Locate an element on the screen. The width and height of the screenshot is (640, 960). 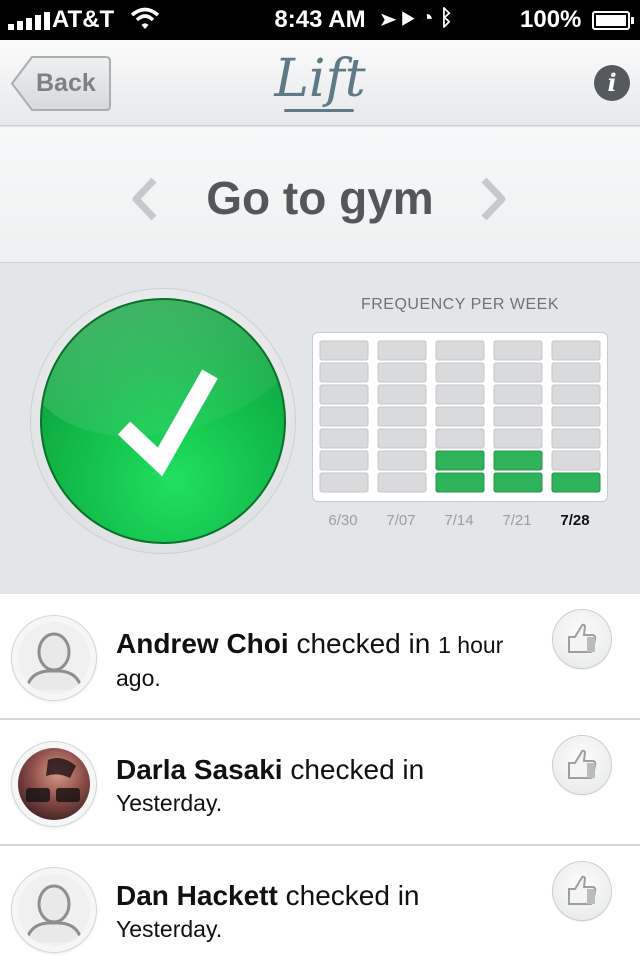
habit-title: Go to gym is located at coordinates (320, 198).